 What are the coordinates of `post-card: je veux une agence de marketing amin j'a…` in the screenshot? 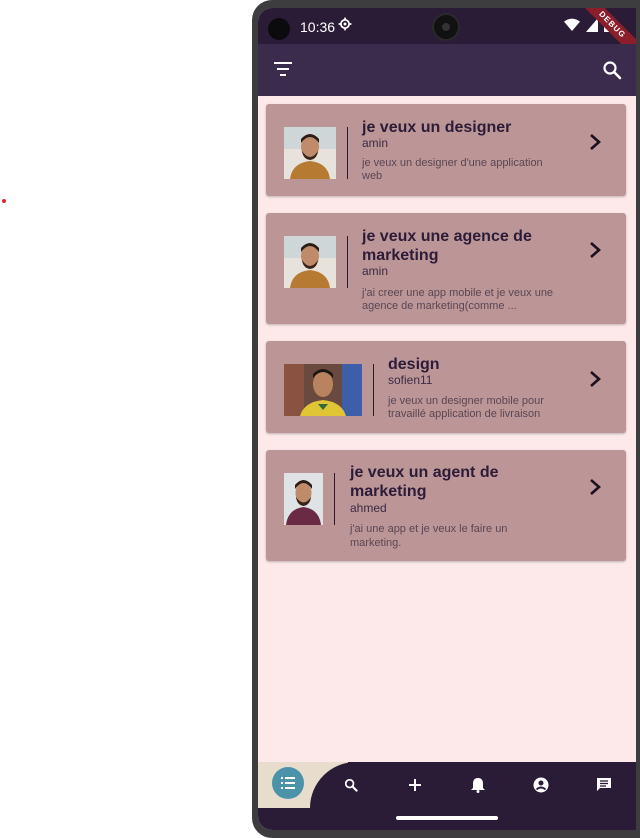 It's located at (446, 268).